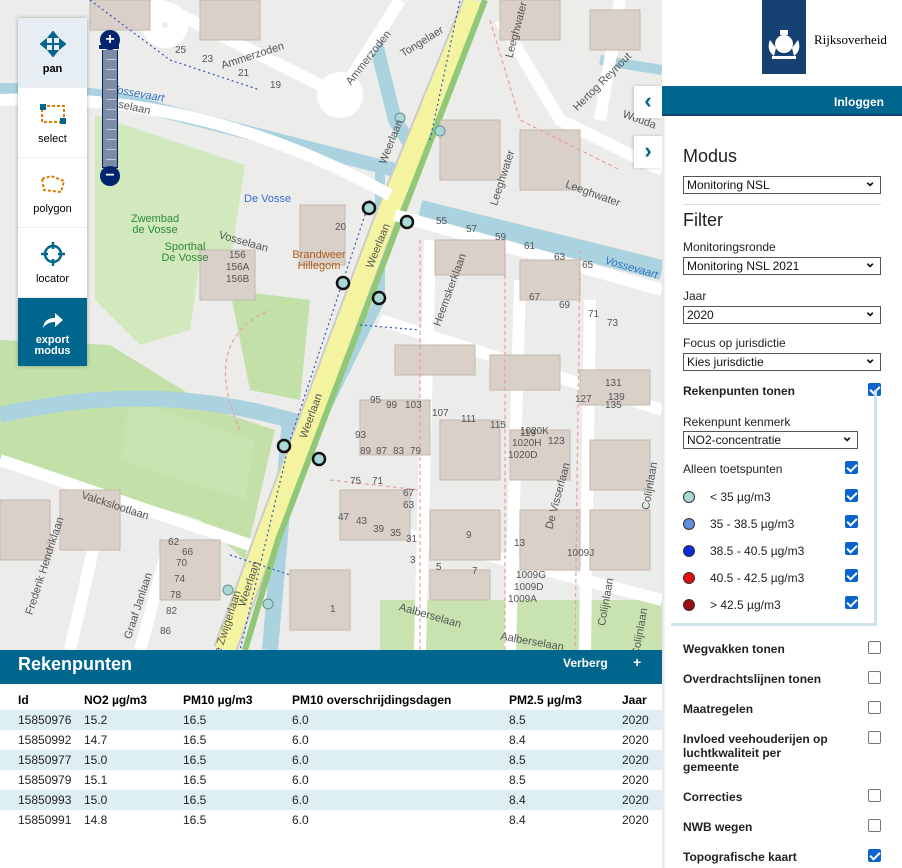 This screenshot has width=902, height=868. Describe the element at coordinates (874, 677) in the screenshot. I see `layer-checkbox-overdrachtslijnen` at that location.